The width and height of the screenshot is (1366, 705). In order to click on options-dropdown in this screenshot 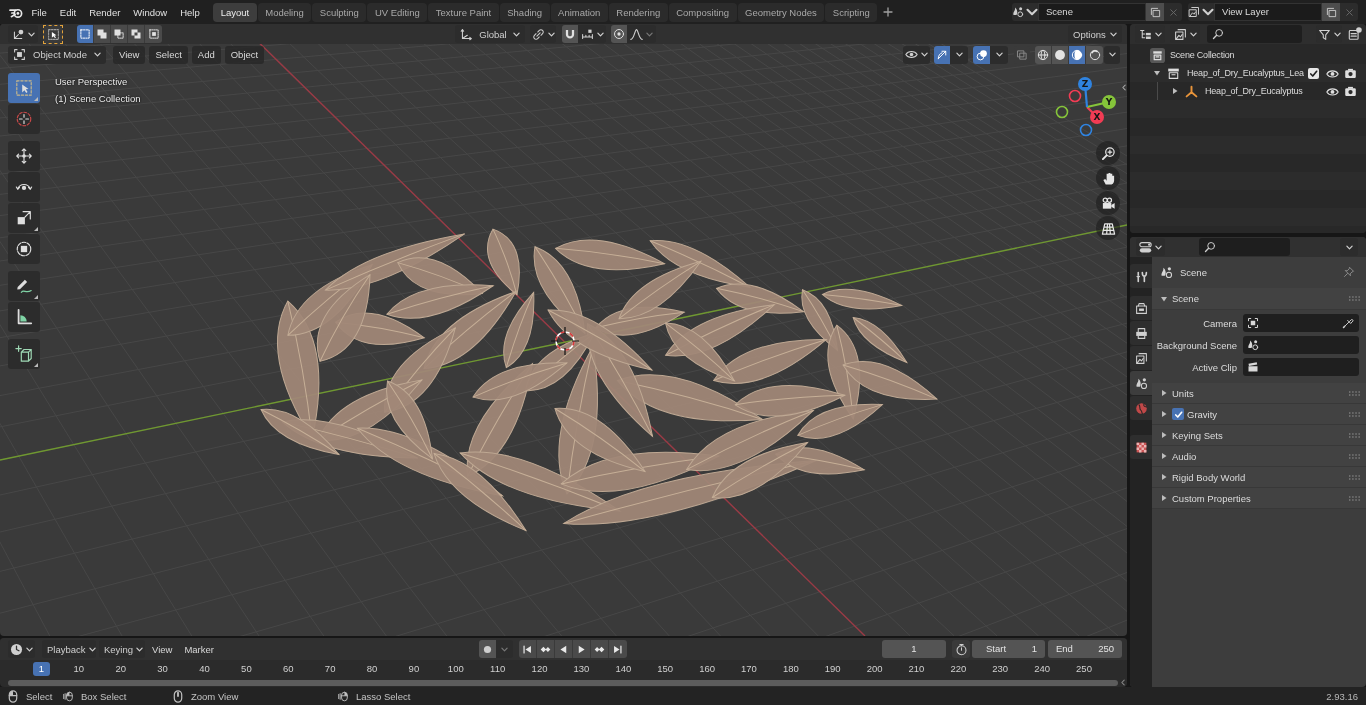, I will do `click(1349, 247)`.